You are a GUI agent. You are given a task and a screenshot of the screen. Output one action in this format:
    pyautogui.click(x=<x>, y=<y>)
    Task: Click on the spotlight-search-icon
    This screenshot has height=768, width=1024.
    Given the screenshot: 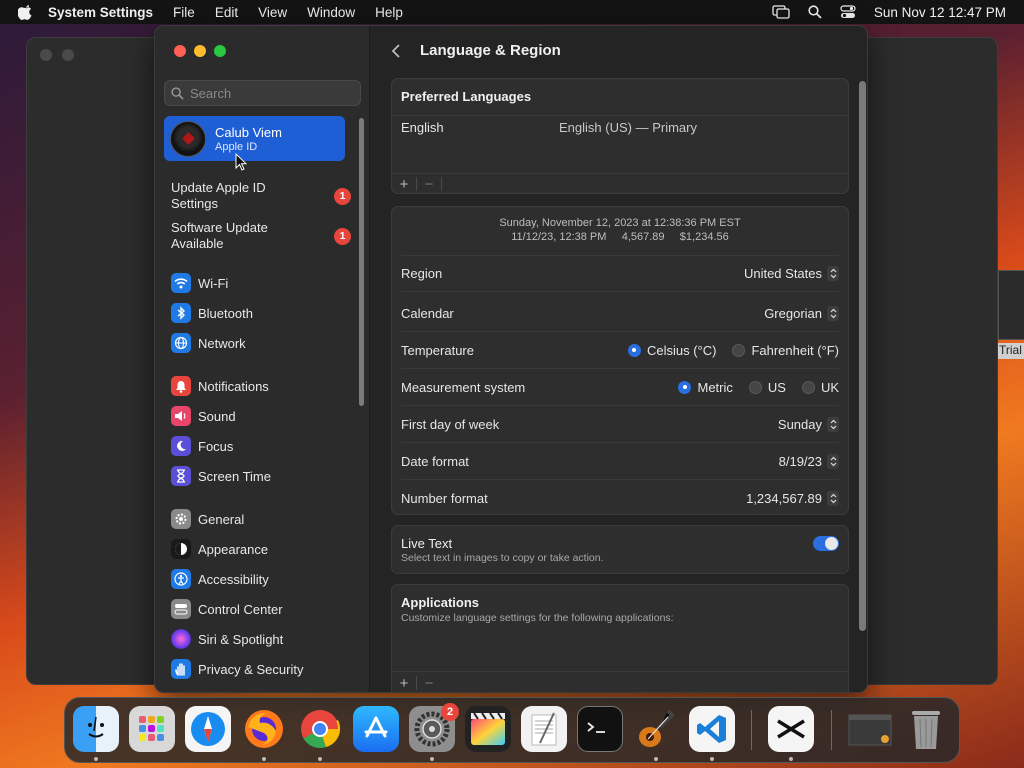 What is the action you would take?
    pyautogui.click(x=815, y=12)
    